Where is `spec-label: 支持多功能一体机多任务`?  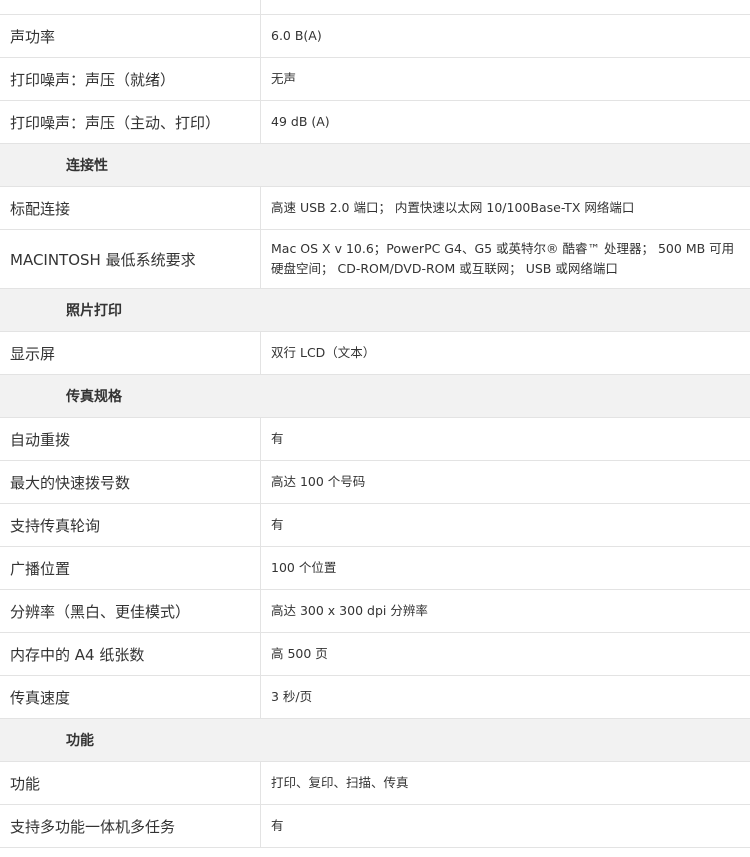 spec-label: 支持多功能一体机多任务 is located at coordinates (130, 826).